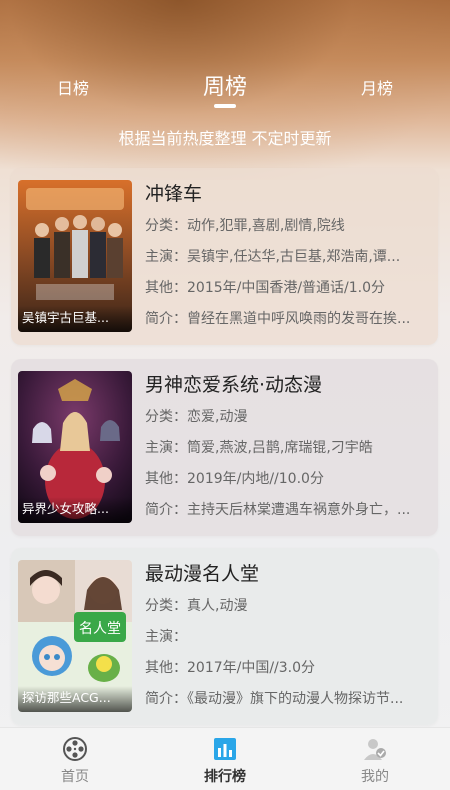 Image resolution: width=450 pixels, height=790 pixels. Describe the element at coordinates (377, 87) in the screenshot. I see `tab-monthly: 月榜` at that location.